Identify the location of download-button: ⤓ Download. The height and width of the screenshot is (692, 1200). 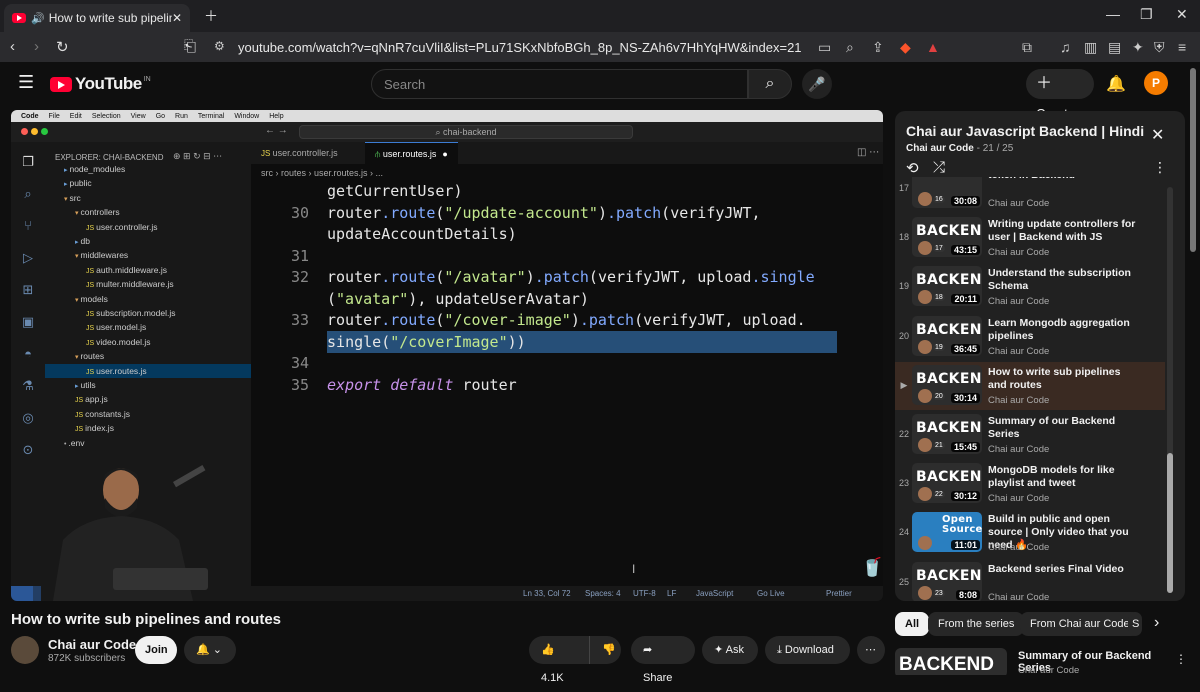
(807, 650).